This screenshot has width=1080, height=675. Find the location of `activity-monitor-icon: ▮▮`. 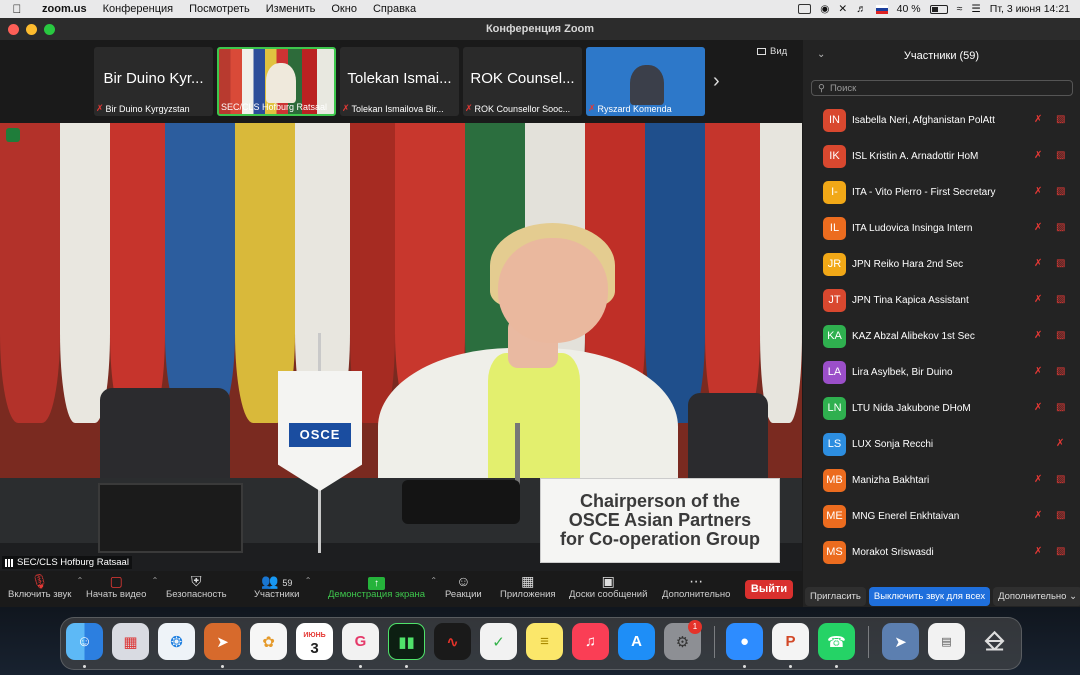

activity-monitor-icon: ▮▮ is located at coordinates (406, 641).